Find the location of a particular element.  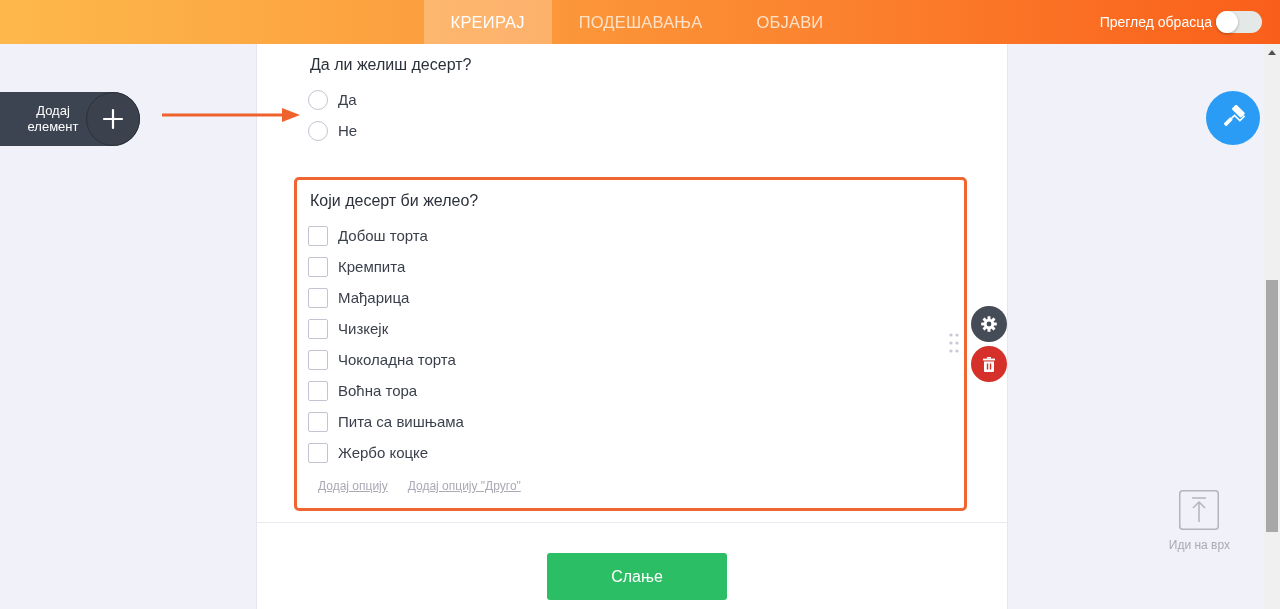

trash-icon is located at coordinates (989, 364).